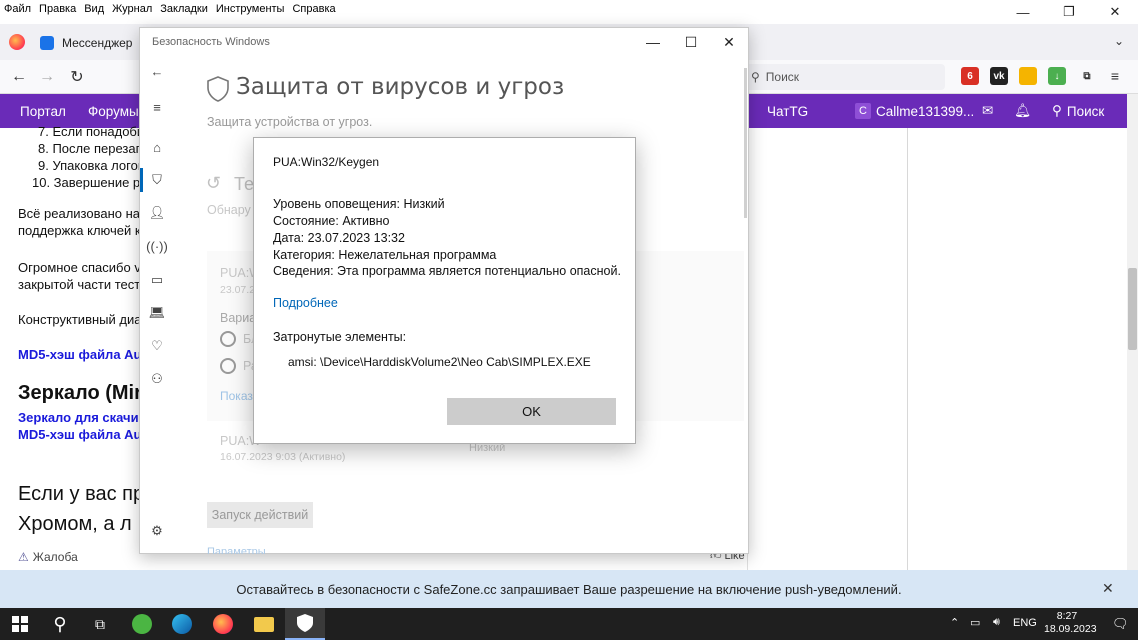 Image resolution: width=1138 pixels, height=640 pixels. Describe the element at coordinates (236, 550) in the screenshot. I see `settings-link: Параметры` at that location.